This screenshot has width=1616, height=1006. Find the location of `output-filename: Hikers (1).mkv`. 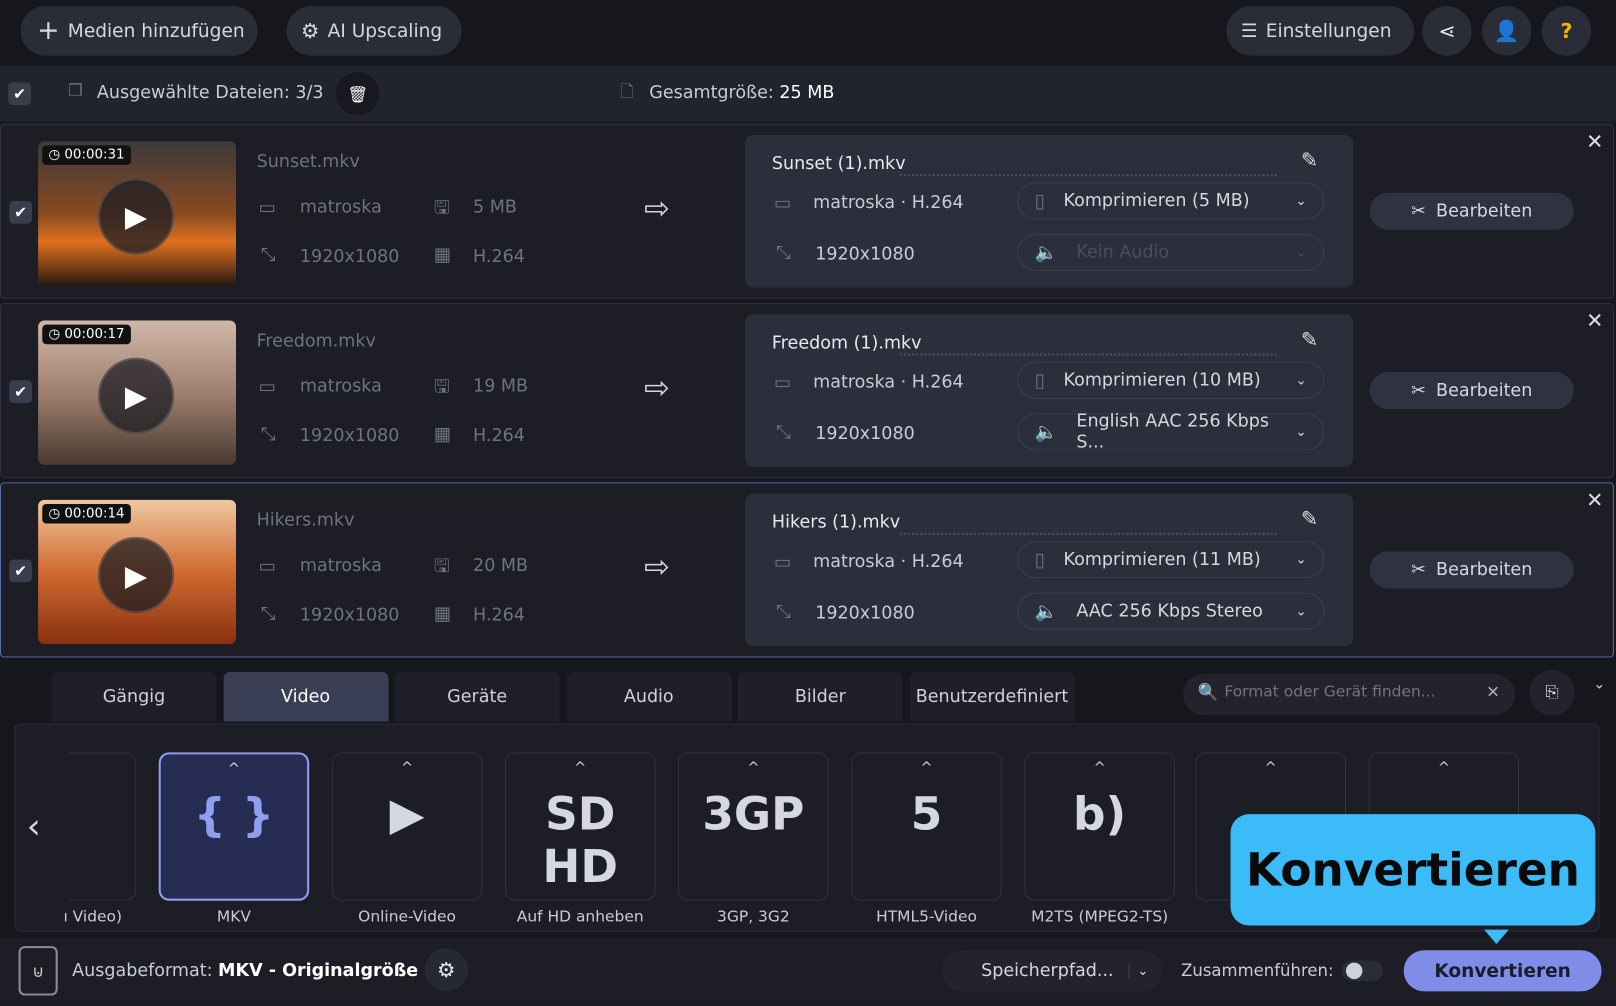

output-filename: Hikers (1).mkv is located at coordinates (836, 522).